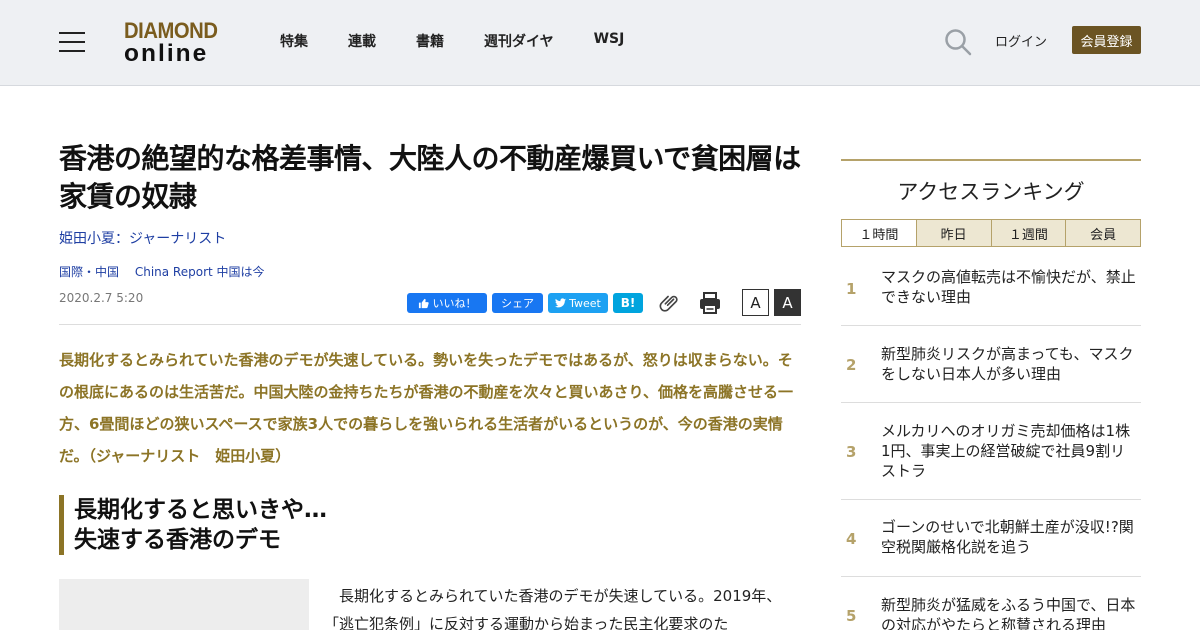 This screenshot has width=1200, height=630. Describe the element at coordinates (1007, 364) in the screenshot. I see `ranking-headline: 新型肺炎リスクが高まっても、マスクをしない日本人が多い理由` at that location.